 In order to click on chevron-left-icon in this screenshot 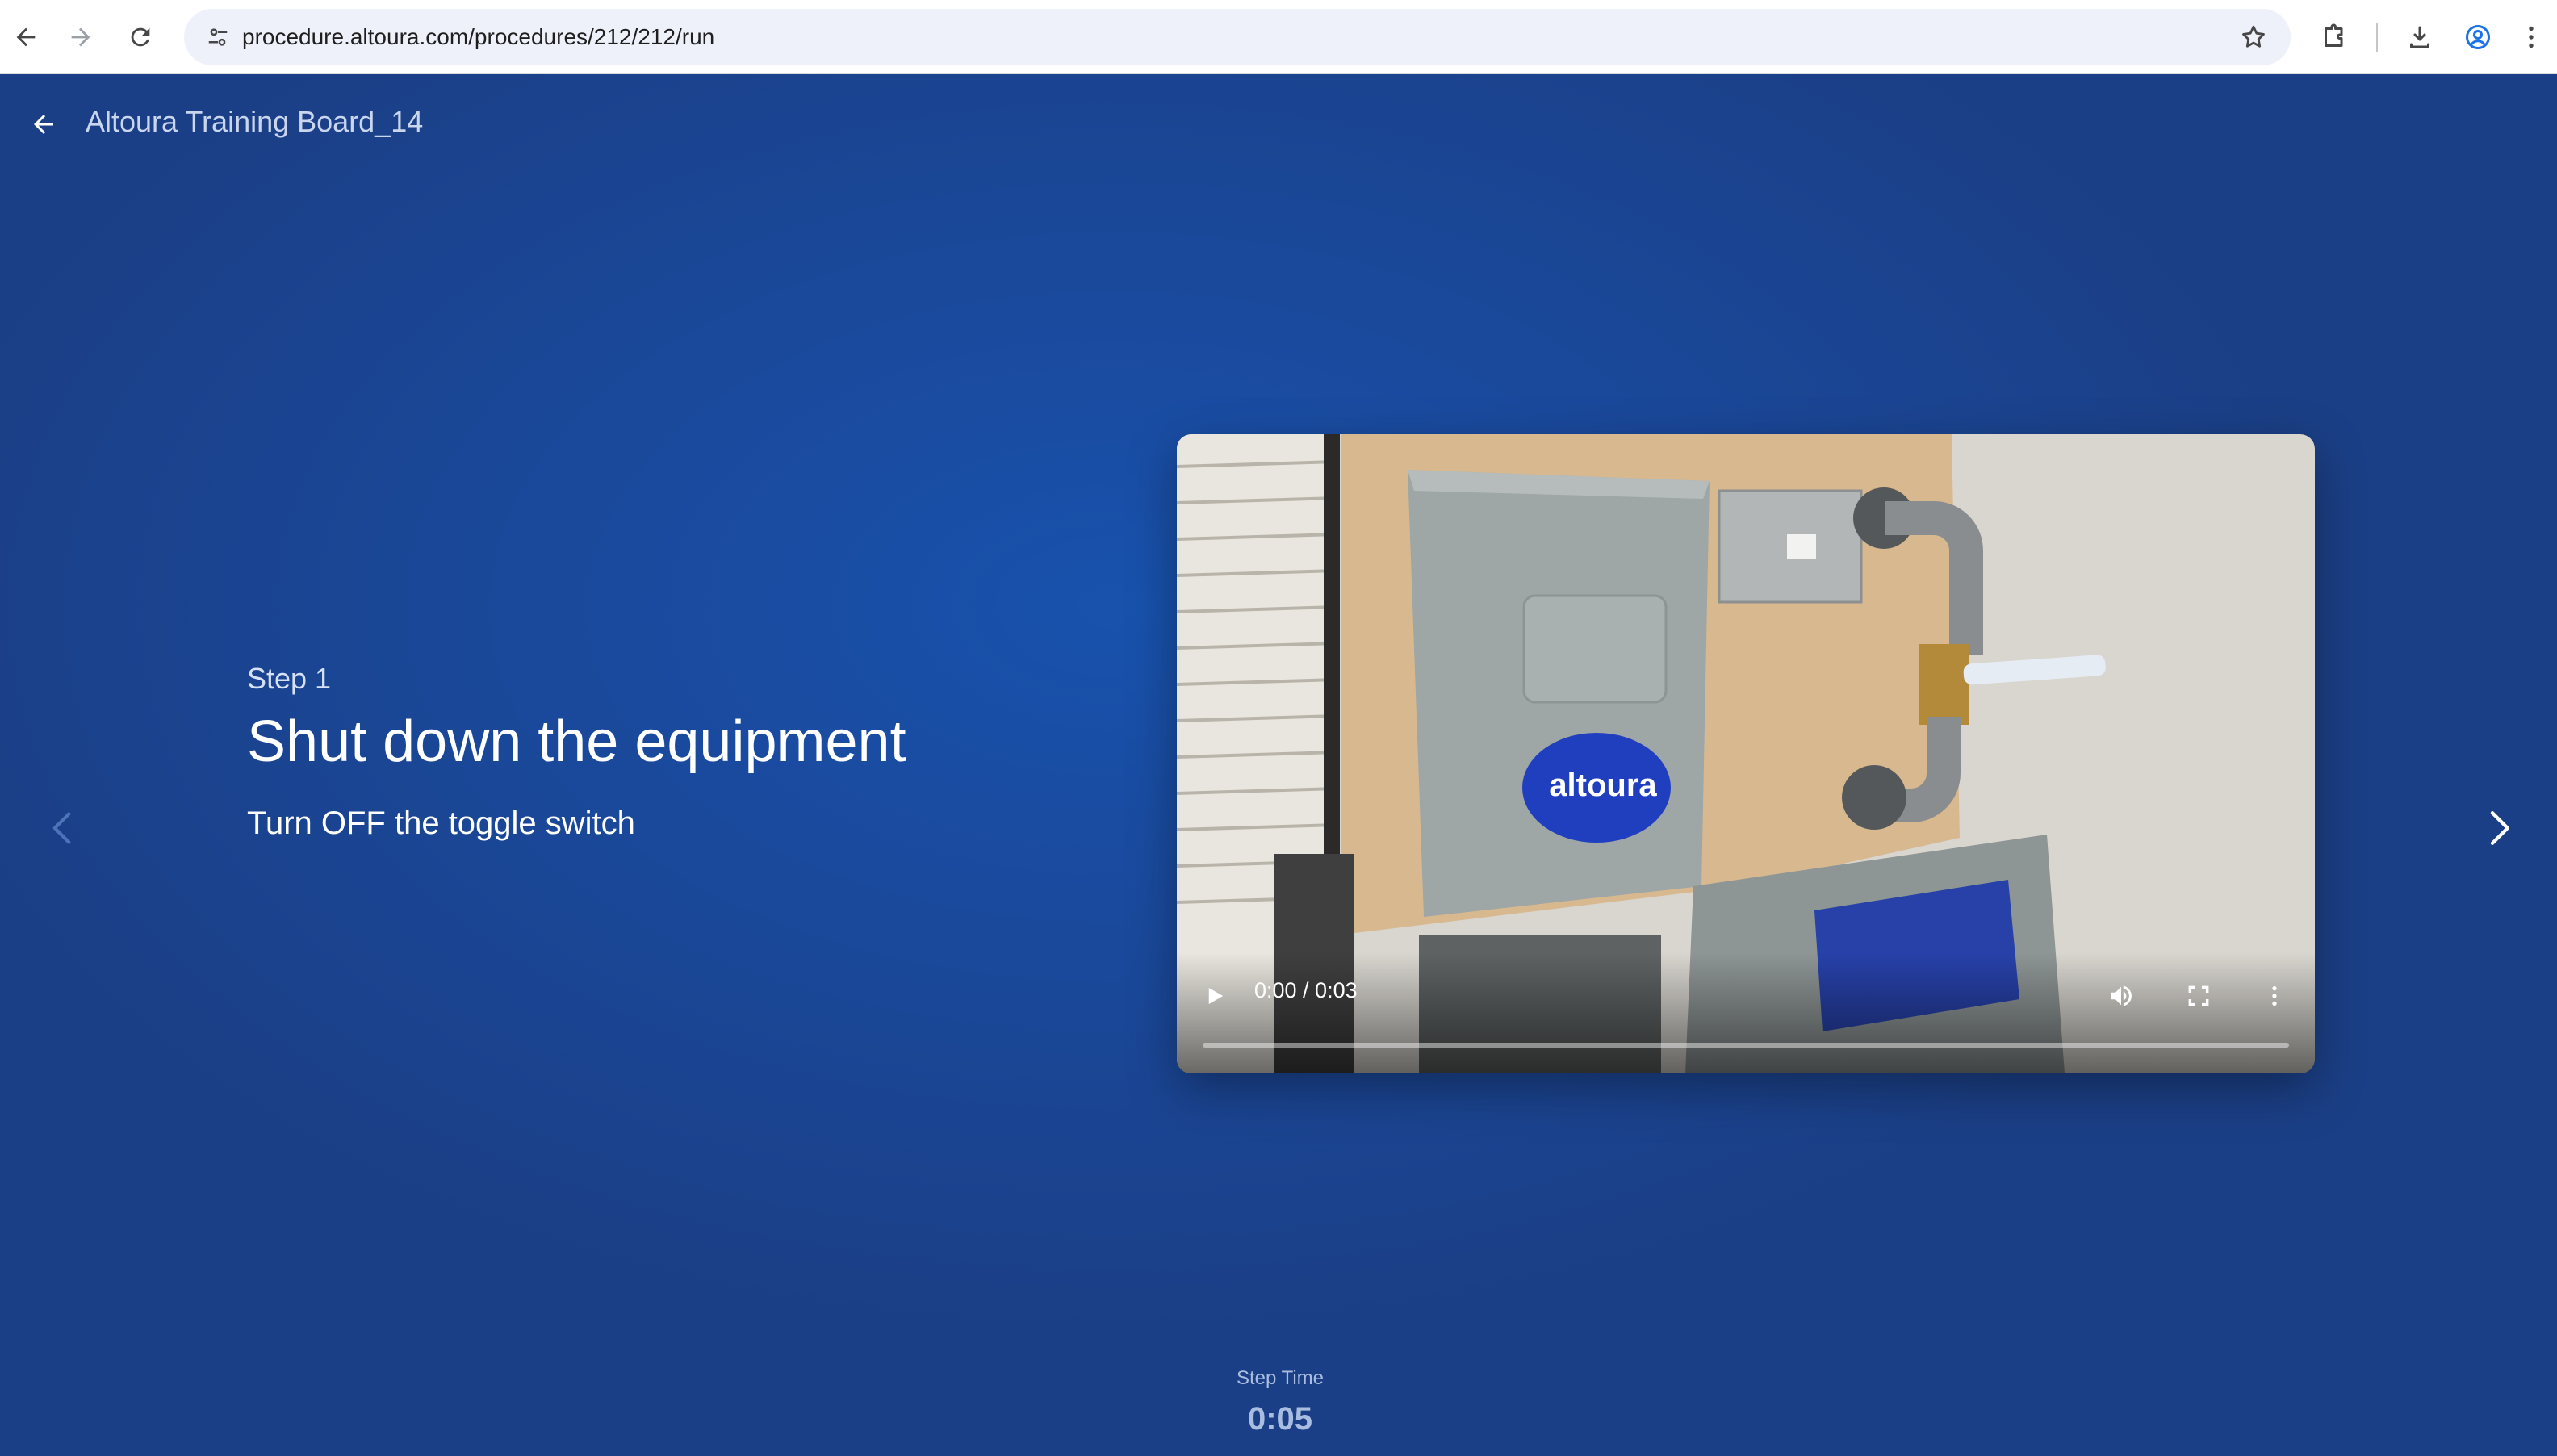, I will do `click(61, 828)`.